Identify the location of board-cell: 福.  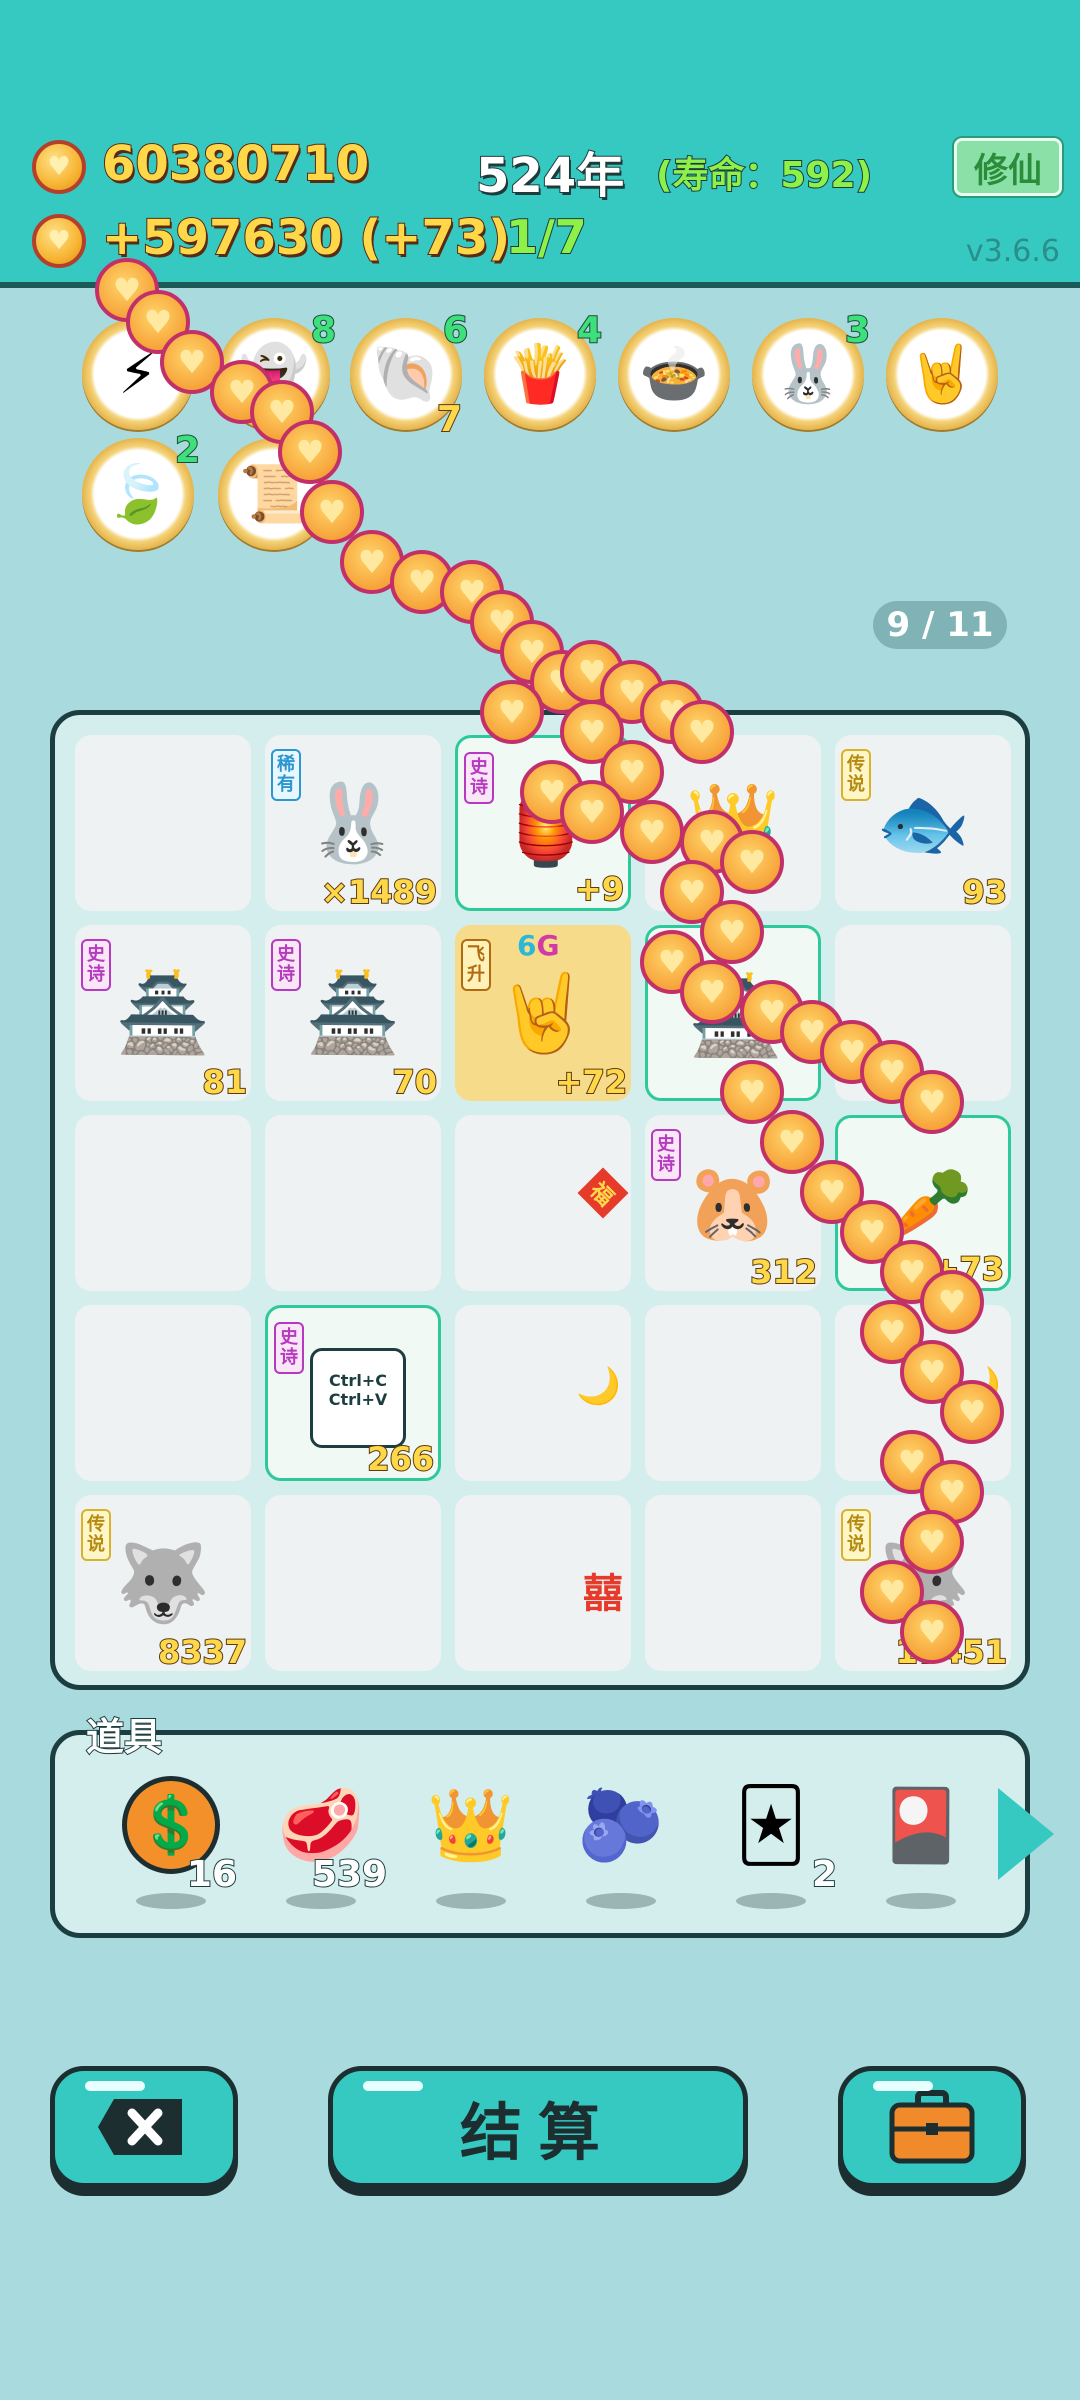
(543, 1203).